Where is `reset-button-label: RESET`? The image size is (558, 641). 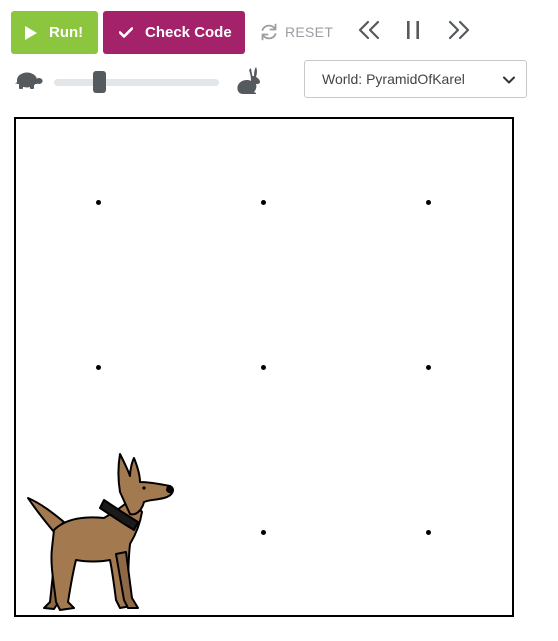 reset-button-label: RESET is located at coordinates (309, 32).